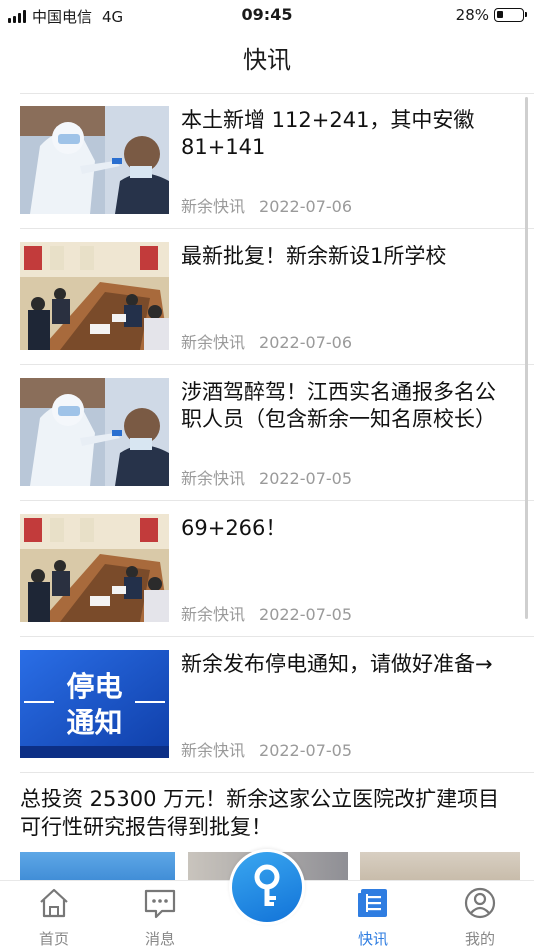 The image size is (534, 950). I want to click on news-item: 本土新增 112+241，其中安徽 81+141 新余快讯 2022-07-06, so click(267, 161).